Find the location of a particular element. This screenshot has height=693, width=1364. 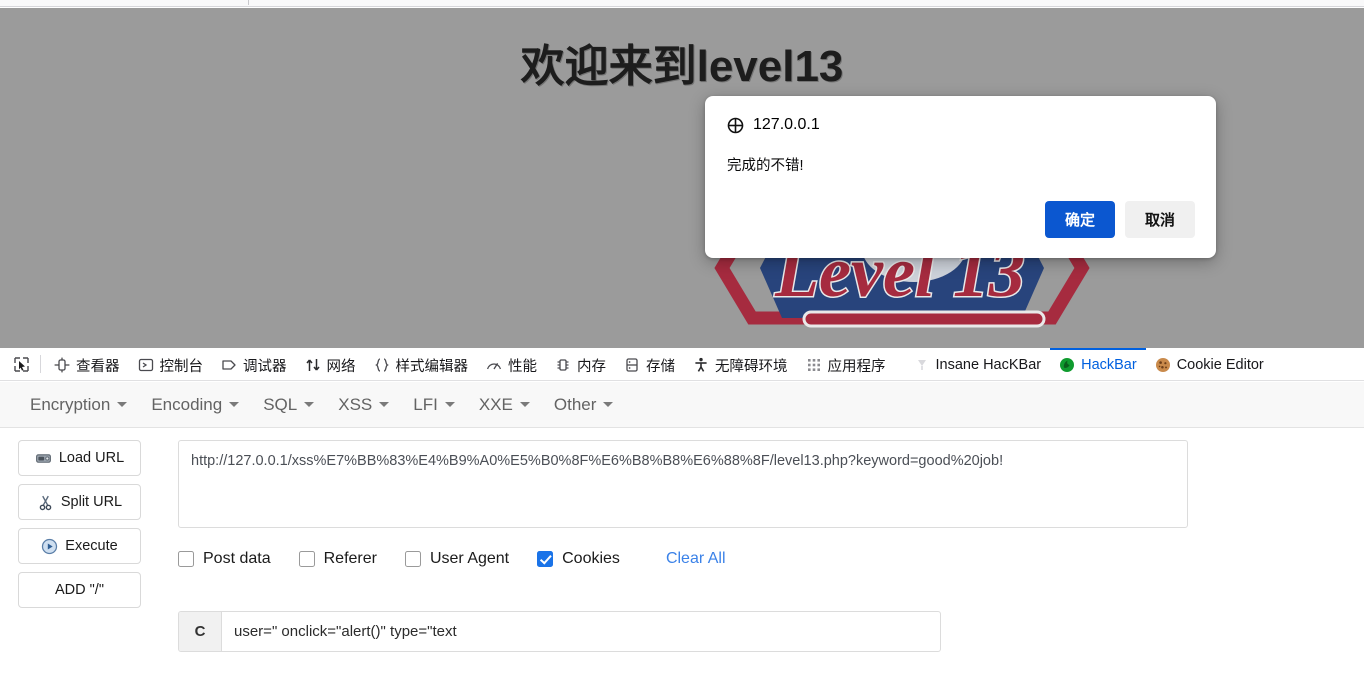

hackbar-menu-label: LFI is located at coordinates (425, 404).